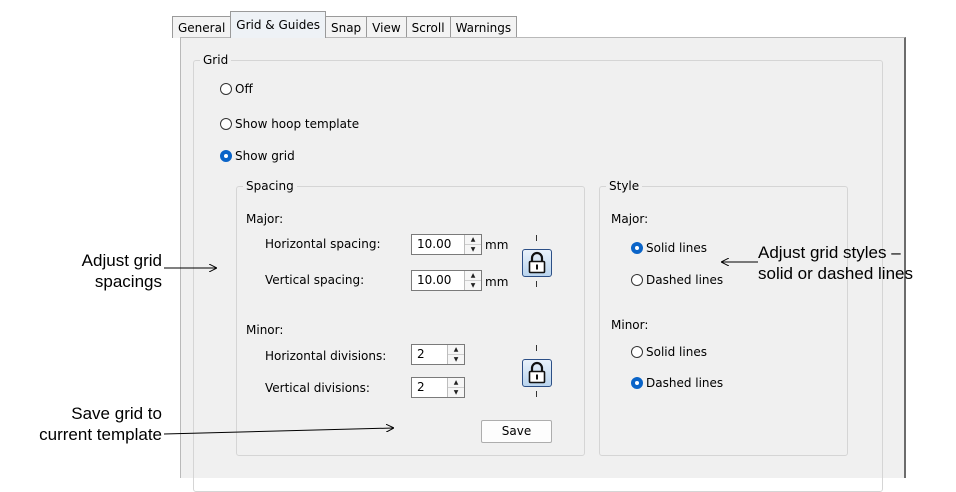  What do you see at coordinates (829, 252) in the screenshot?
I see `annotation-line: Adjust grid styles –` at bounding box center [829, 252].